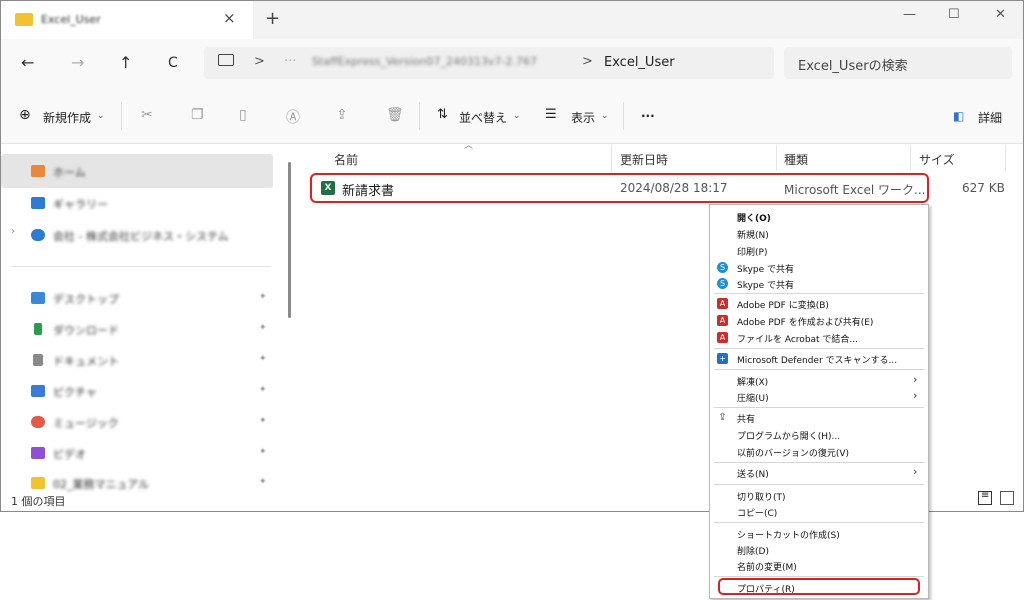 This screenshot has height=600, width=1024. What do you see at coordinates (125, 62) in the screenshot?
I see `up-button: ↑` at bounding box center [125, 62].